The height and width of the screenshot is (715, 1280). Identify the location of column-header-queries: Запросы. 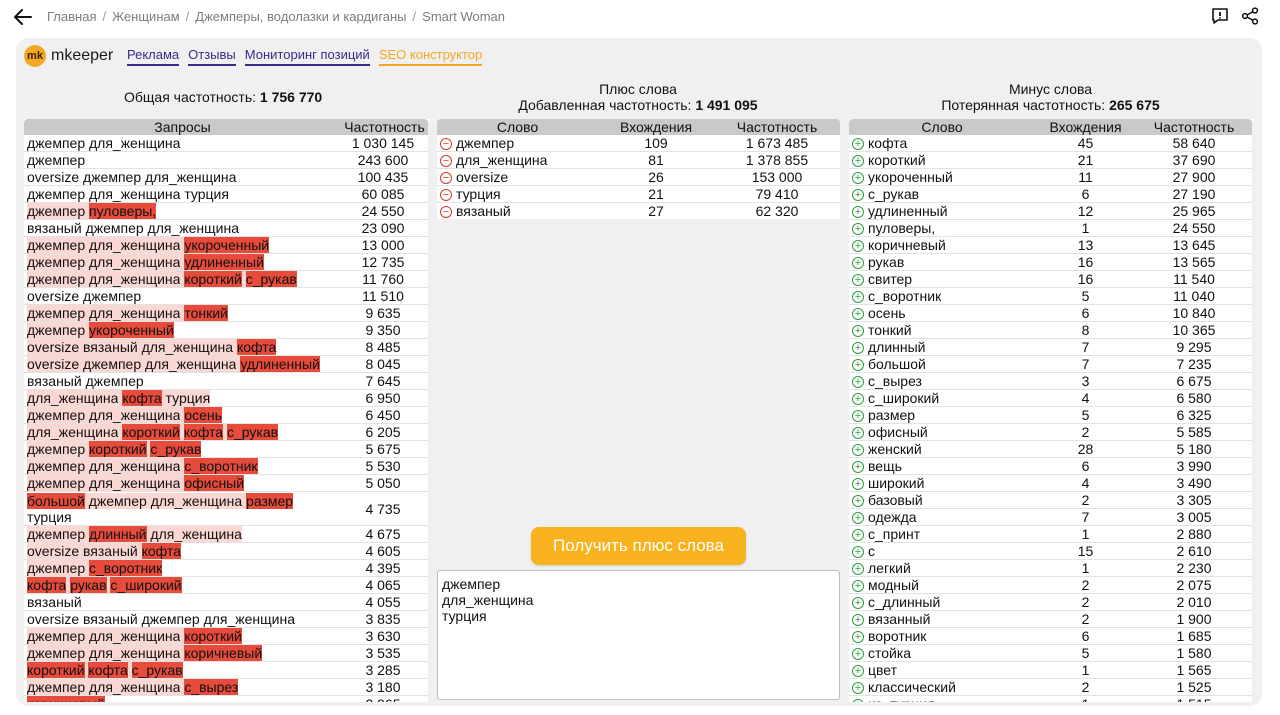
(182, 127).